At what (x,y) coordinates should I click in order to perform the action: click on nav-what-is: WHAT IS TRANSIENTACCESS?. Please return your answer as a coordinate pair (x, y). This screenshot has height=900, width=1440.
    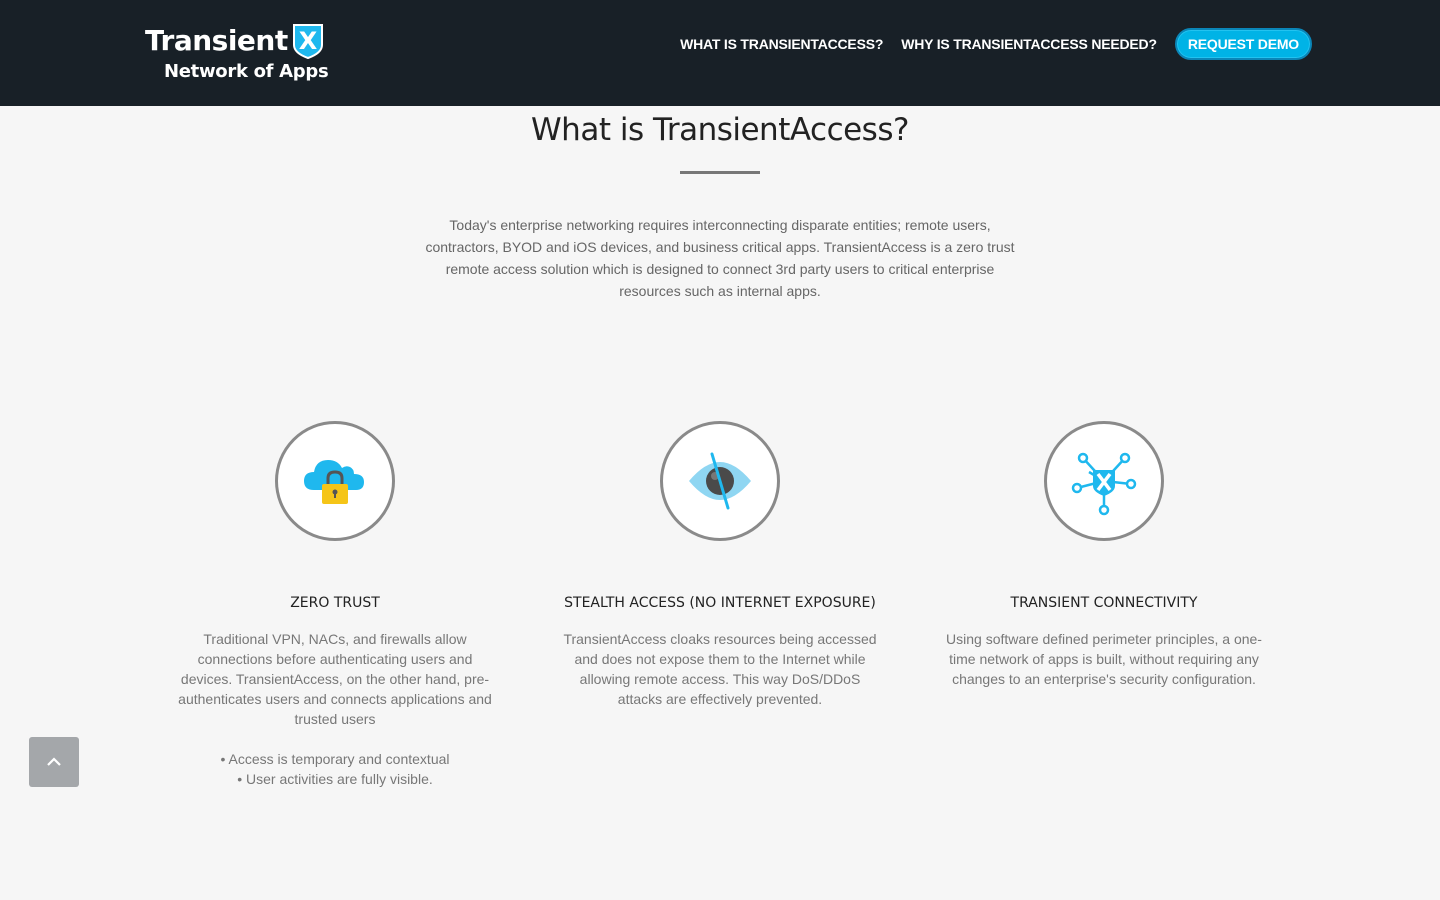
    Looking at the image, I should click on (781, 44).